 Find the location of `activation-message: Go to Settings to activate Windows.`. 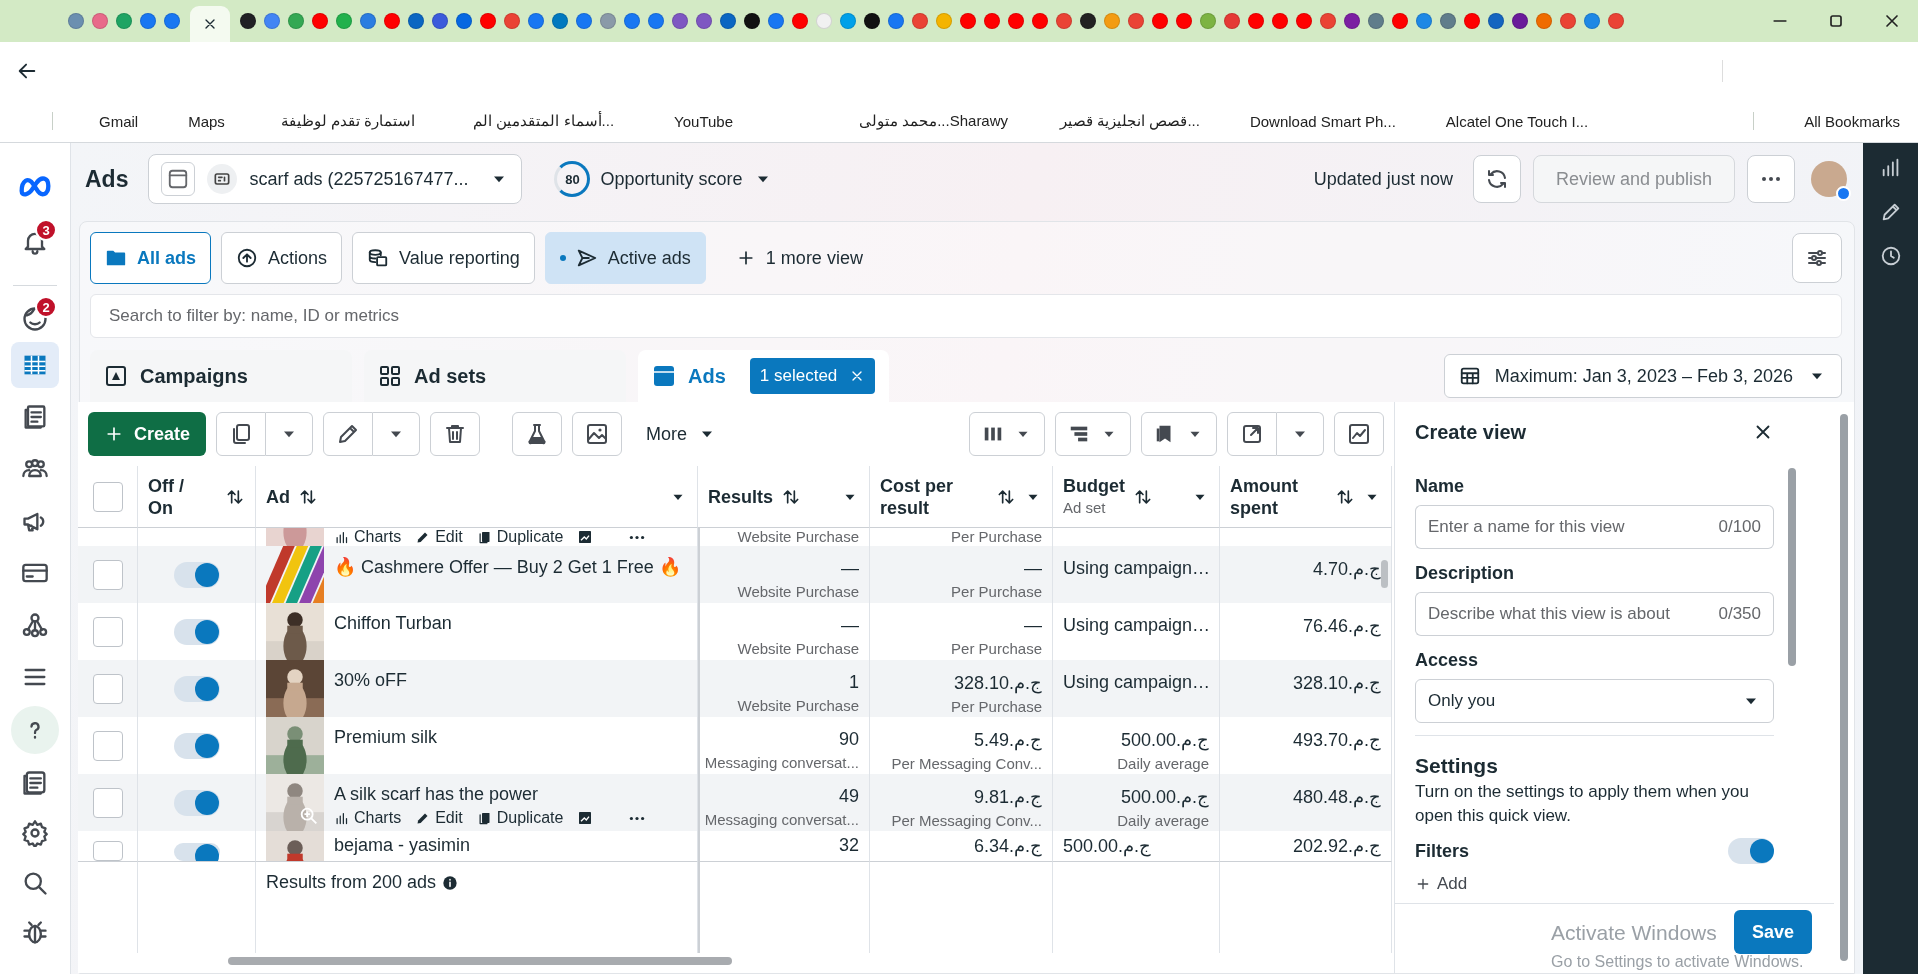

activation-message: Go to Settings to activate Windows. is located at coordinates (1677, 962).